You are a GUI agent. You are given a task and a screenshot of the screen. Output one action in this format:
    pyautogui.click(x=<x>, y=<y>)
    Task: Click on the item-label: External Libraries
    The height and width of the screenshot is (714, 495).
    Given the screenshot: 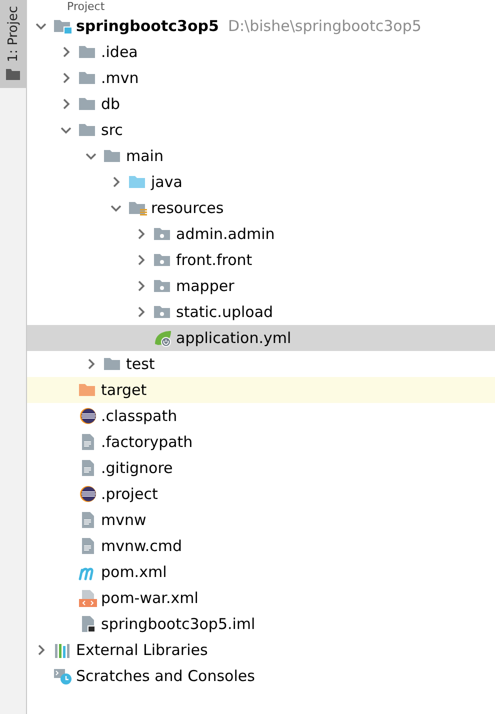 What is the action you would take?
    pyautogui.click(x=142, y=650)
    